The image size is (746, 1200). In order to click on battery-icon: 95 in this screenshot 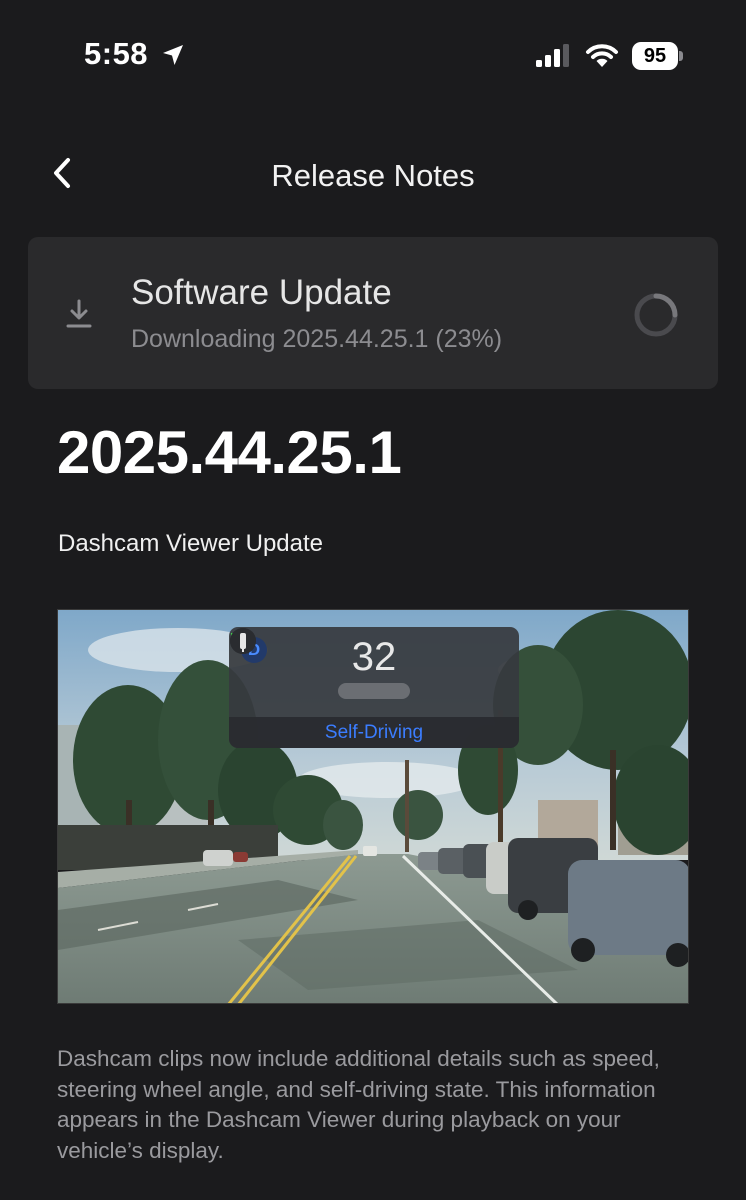, I will do `click(657, 56)`.